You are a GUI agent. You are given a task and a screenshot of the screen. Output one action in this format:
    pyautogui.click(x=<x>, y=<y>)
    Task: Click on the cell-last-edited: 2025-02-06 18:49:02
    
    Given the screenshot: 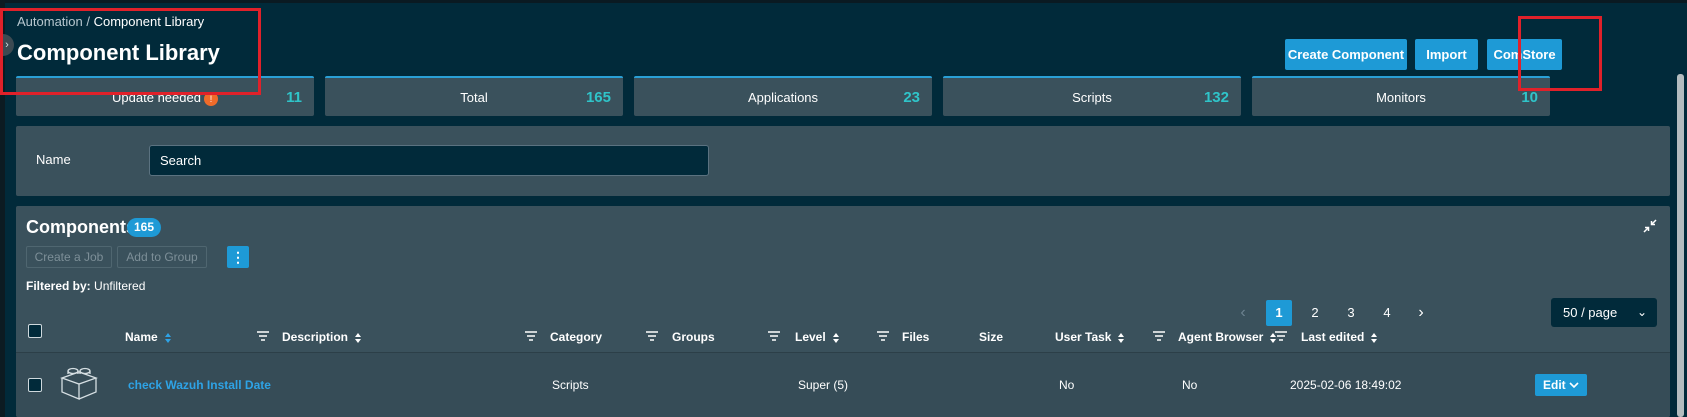 What is the action you would take?
    pyautogui.click(x=1346, y=385)
    